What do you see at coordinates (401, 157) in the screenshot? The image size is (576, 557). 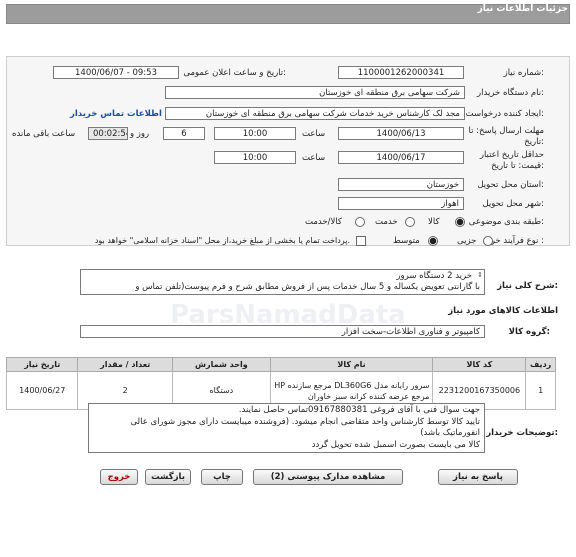 I see `validity-date-field: 1400/06/17` at bounding box center [401, 157].